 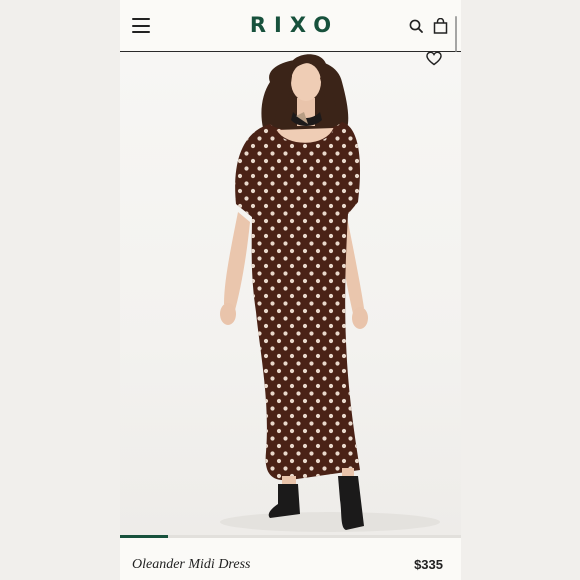 What do you see at coordinates (144, 536) in the screenshot?
I see `image-gallery-progress-fill` at bounding box center [144, 536].